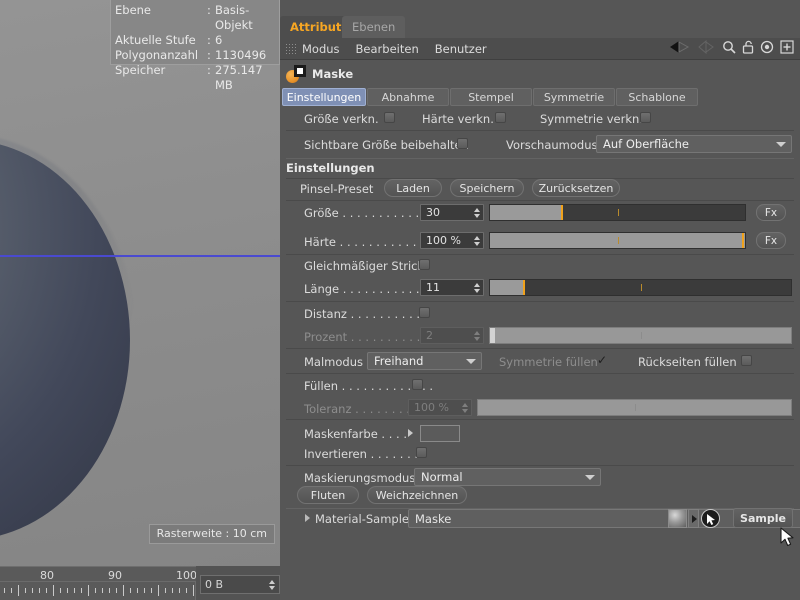  Describe the element at coordinates (241, 55) in the screenshot. I see `info-value: 1130496` at that location.